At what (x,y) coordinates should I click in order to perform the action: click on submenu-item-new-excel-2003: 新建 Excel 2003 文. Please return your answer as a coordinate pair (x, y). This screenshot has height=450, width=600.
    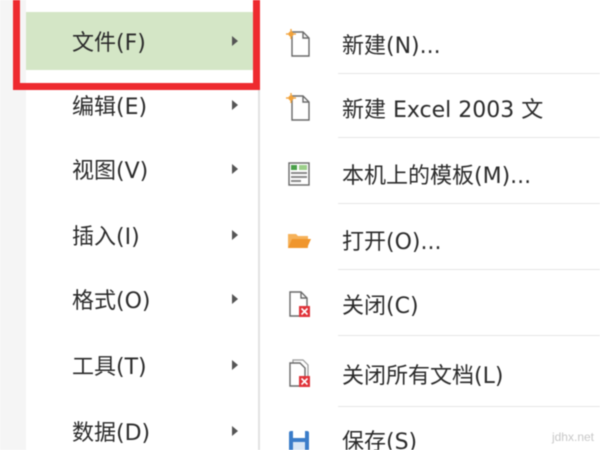
    Looking at the image, I should click on (430, 108).